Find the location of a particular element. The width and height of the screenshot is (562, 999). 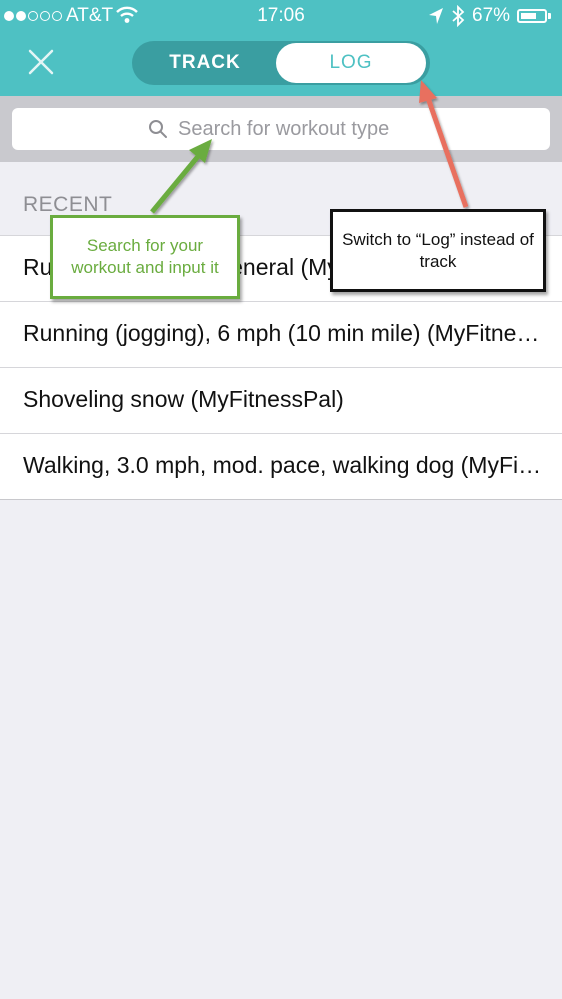

status-bar: AT&T 17:06 67% is located at coordinates (281, 16).